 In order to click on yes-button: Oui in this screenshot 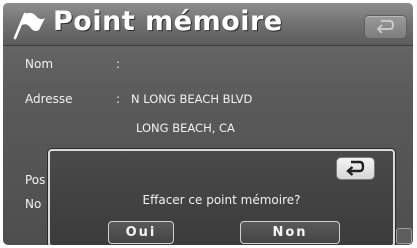, I will do `click(141, 232)`.